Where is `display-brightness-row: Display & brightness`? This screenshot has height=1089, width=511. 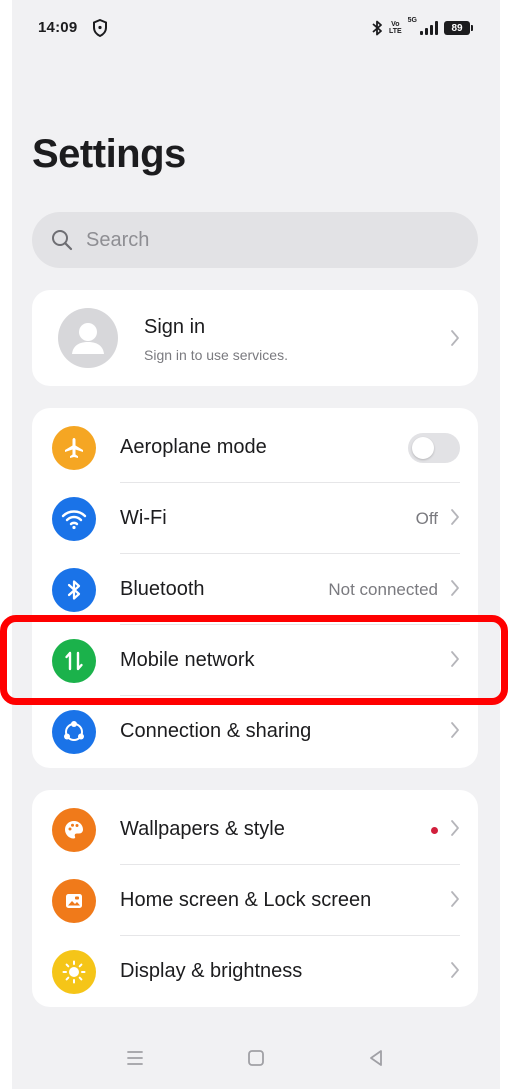 display-brightness-row: Display & brightness is located at coordinates (255, 971).